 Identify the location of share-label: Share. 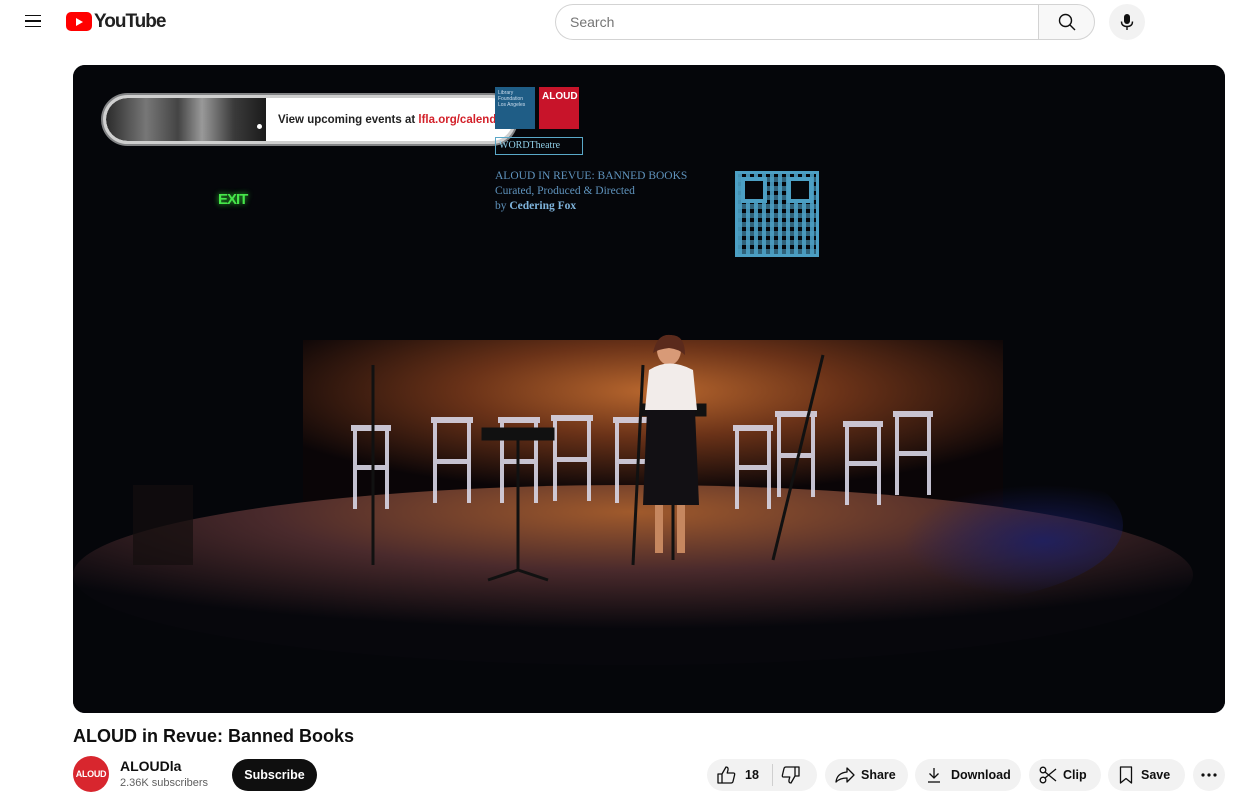
(878, 775).